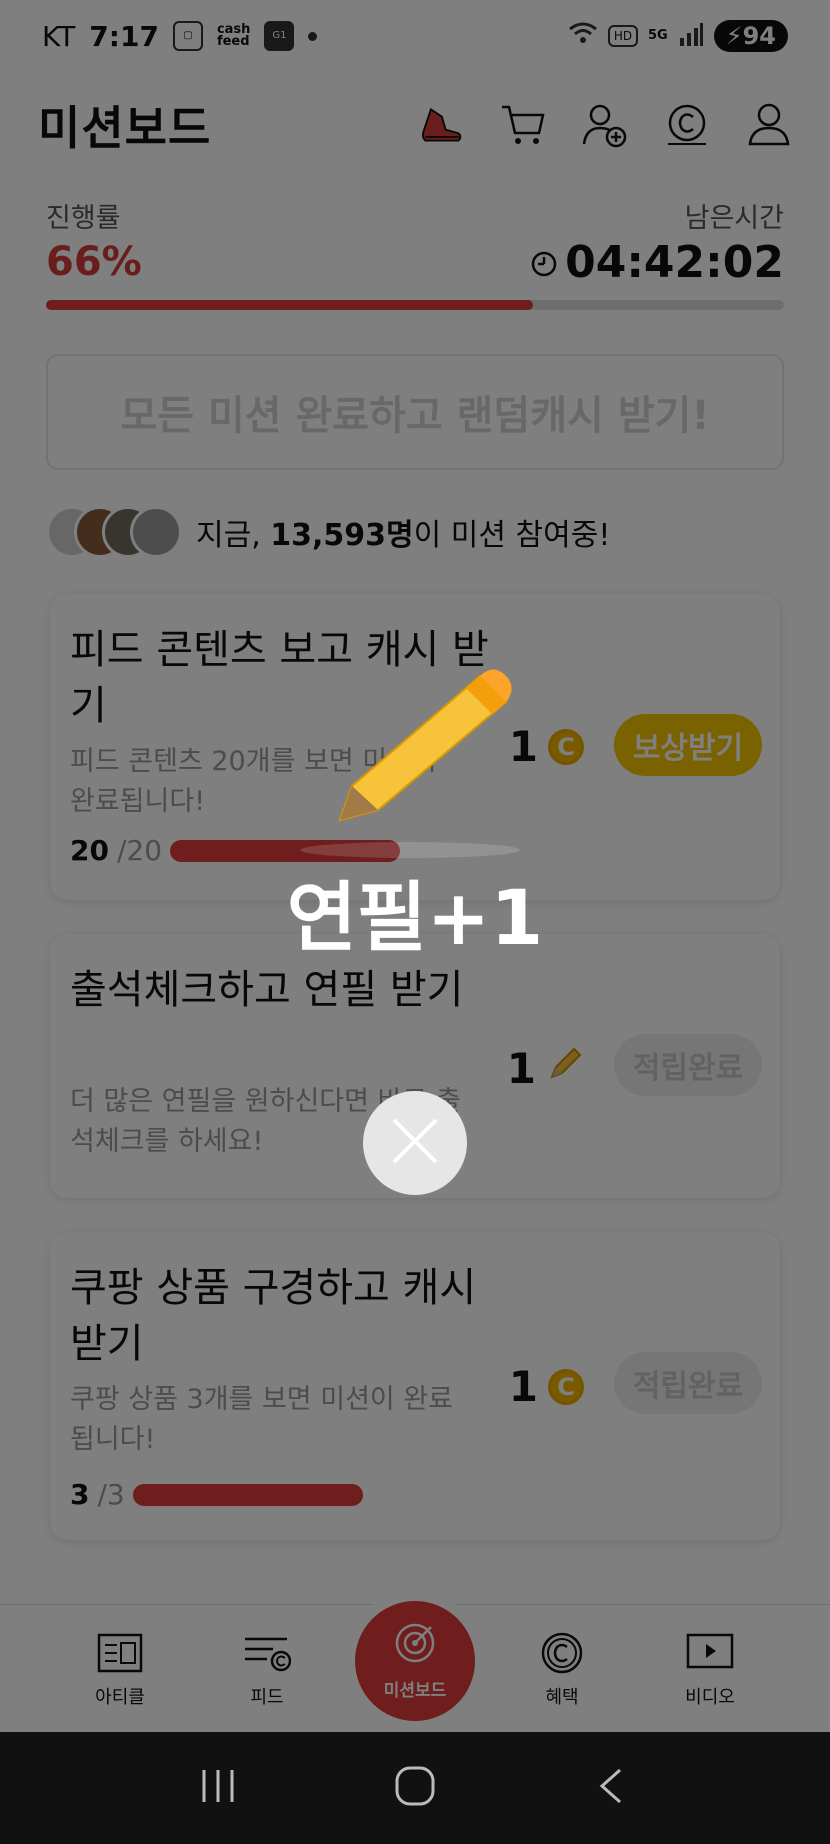  Describe the element at coordinates (415, 917) in the screenshot. I see `reward-popup-text: 연필+1` at that location.